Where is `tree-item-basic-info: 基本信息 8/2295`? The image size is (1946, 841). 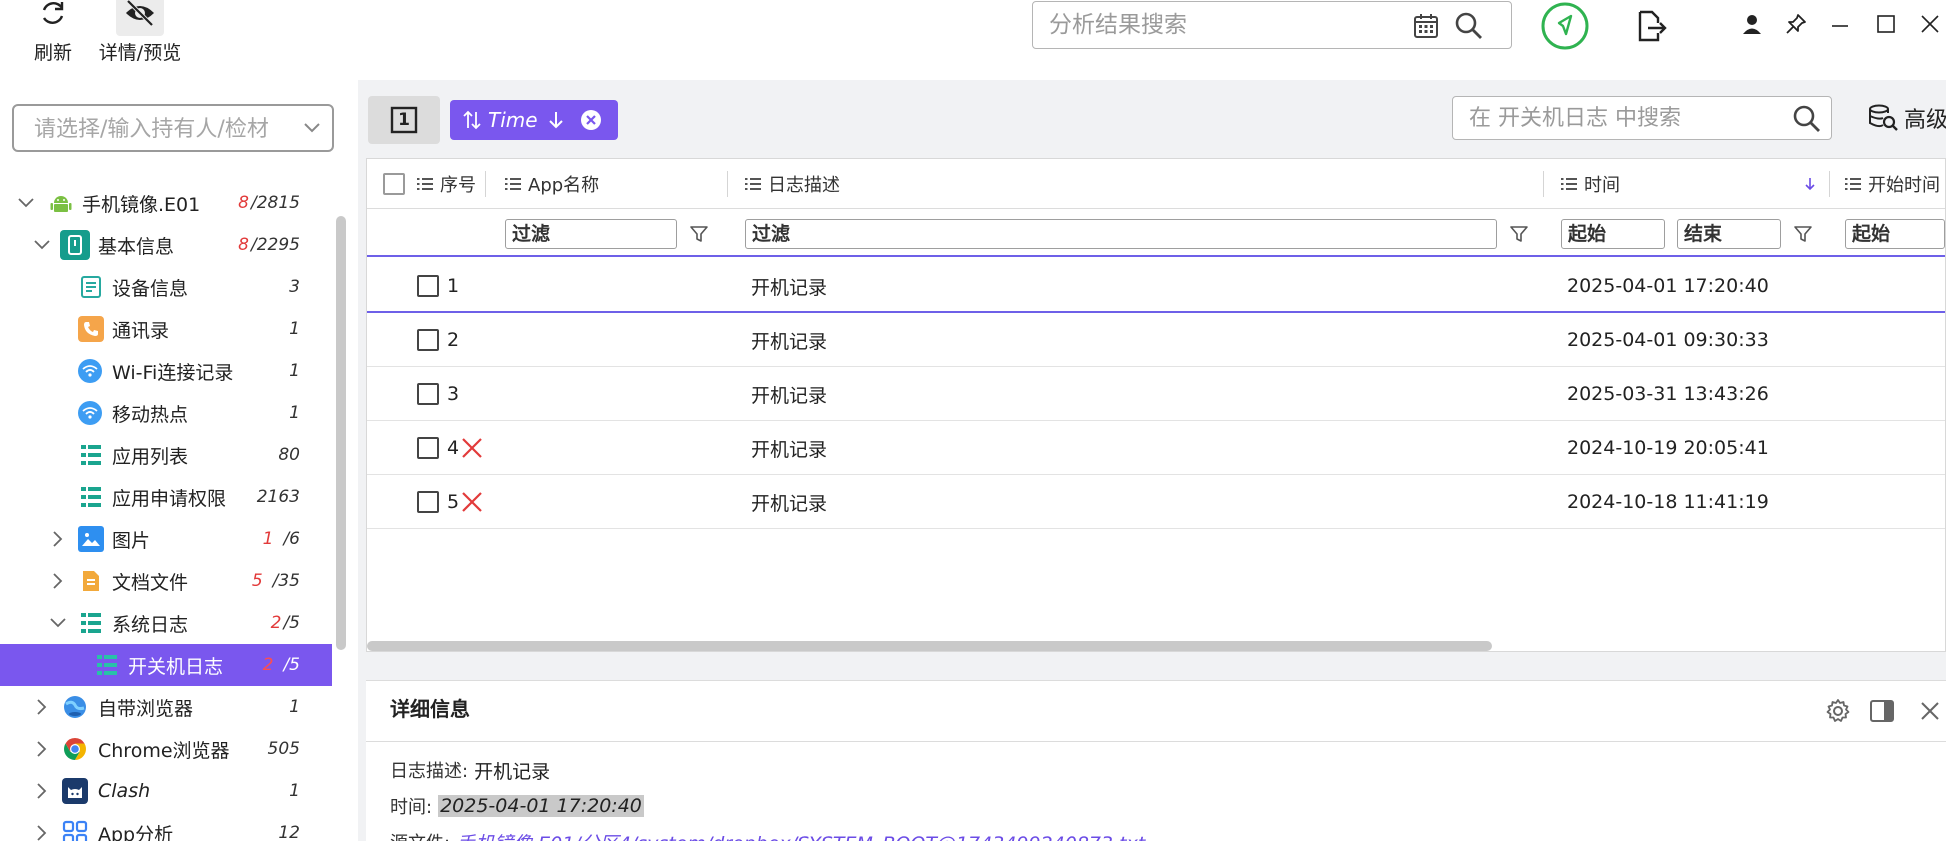 tree-item-basic-info: 基本信息 8/2295 is located at coordinates (166, 245).